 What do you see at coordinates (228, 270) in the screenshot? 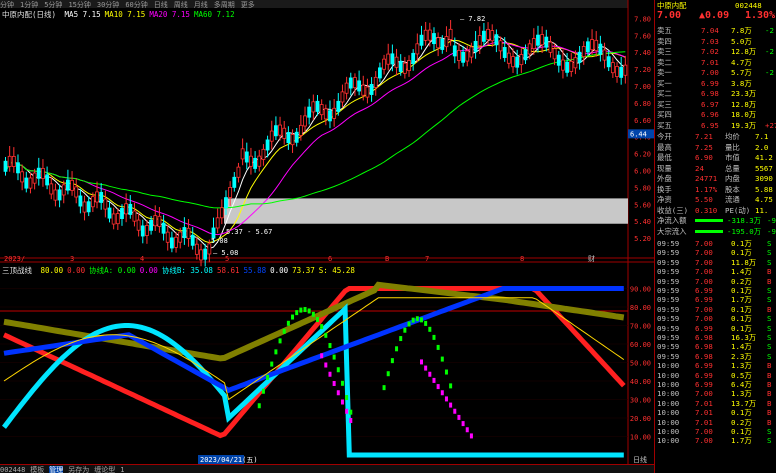
I see `indicator-legend-item: 58.61` at bounding box center [228, 270].